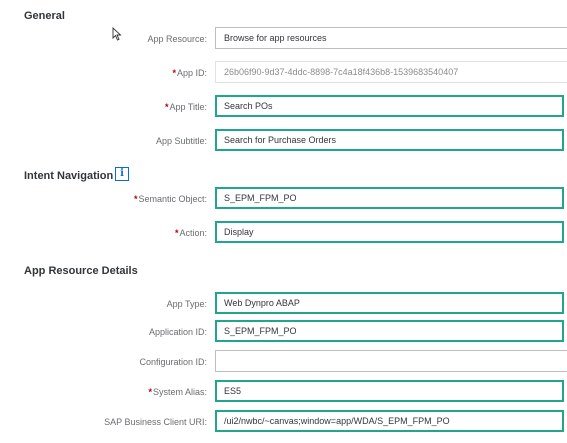 The height and width of the screenshot is (443, 567). What do you see at coordinates (389, 232) in the screenshot?
I see `action-input: Display` at bounding box center [389, 232].